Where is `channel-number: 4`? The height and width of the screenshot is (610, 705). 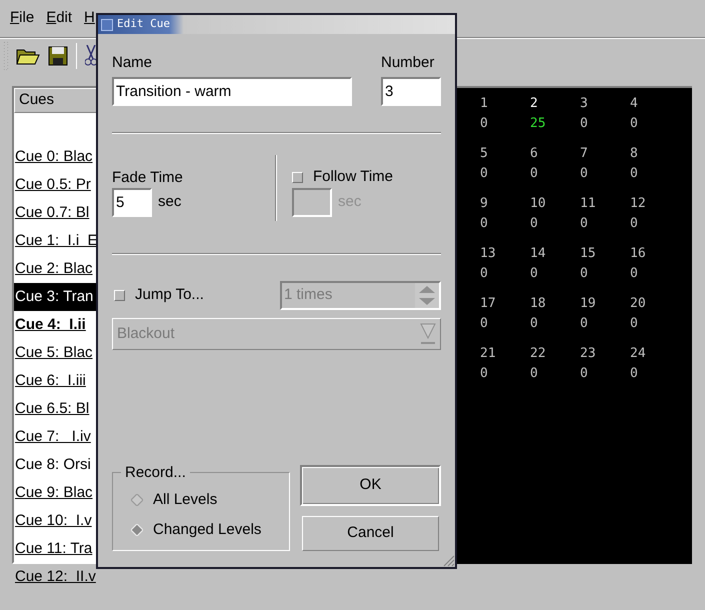
channel-number: 4 is located at coordinates (634, 104).